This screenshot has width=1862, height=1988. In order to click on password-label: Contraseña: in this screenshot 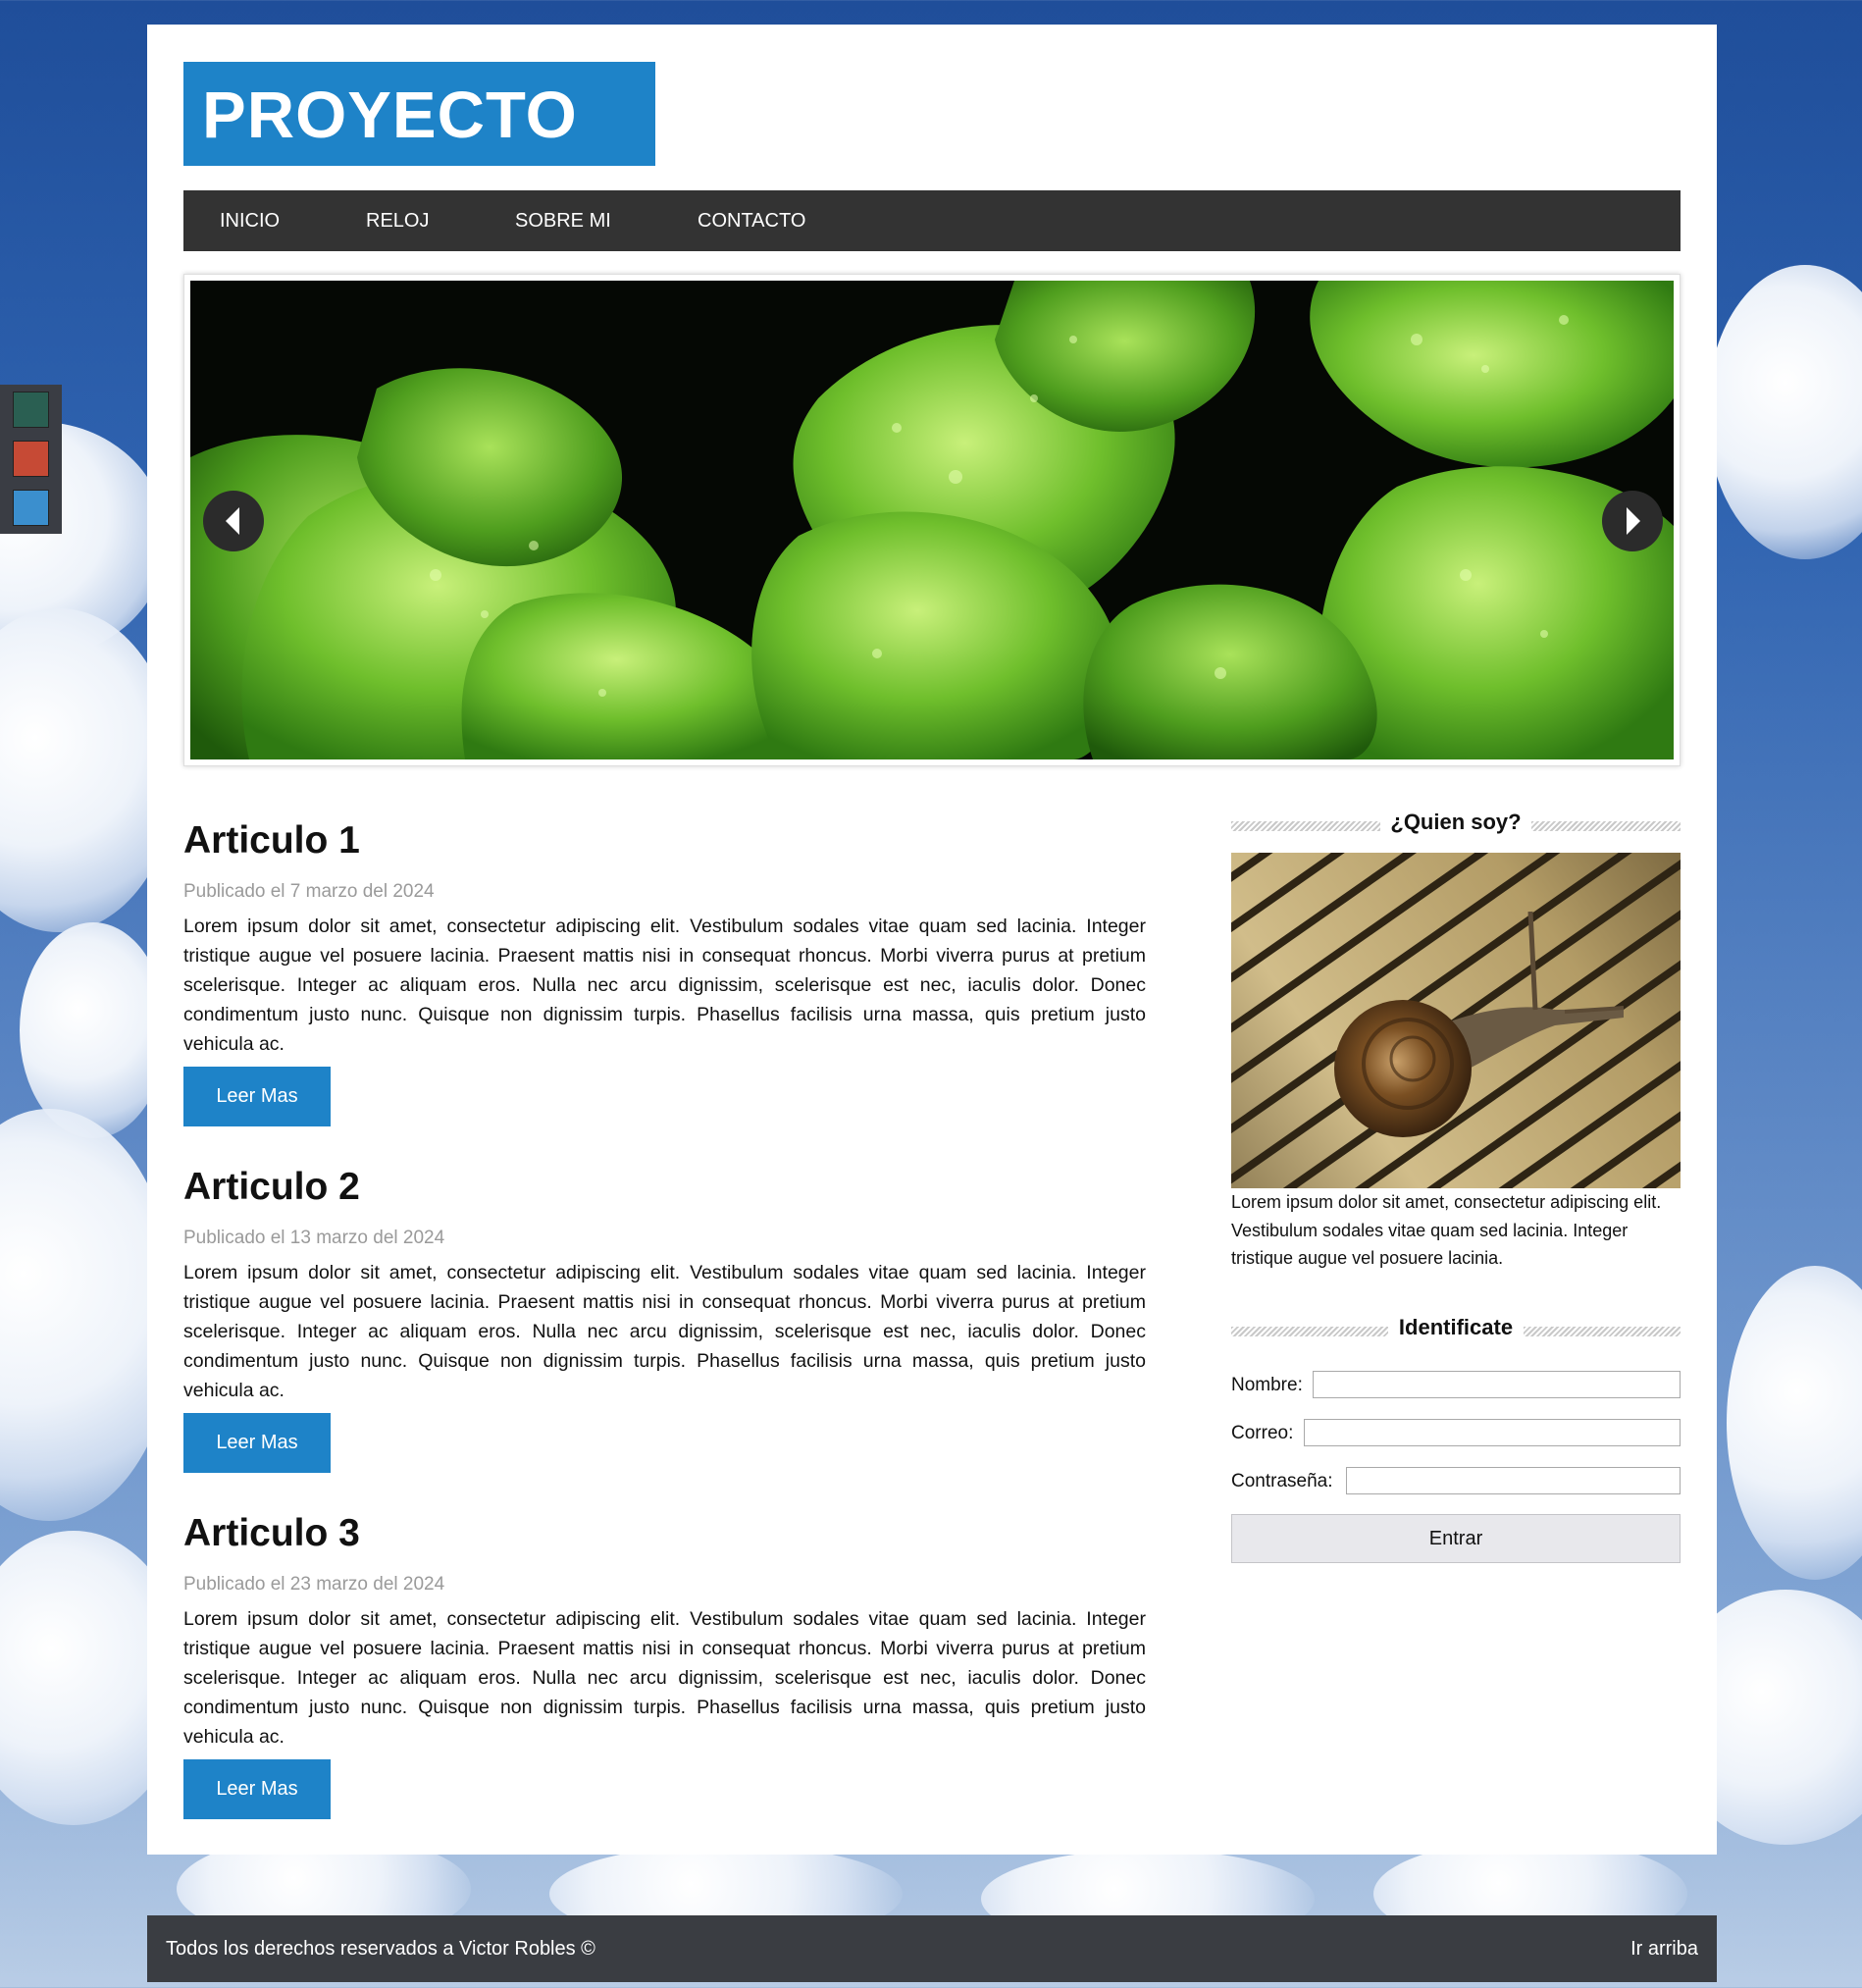, I will do `click(1282, 1481)`.